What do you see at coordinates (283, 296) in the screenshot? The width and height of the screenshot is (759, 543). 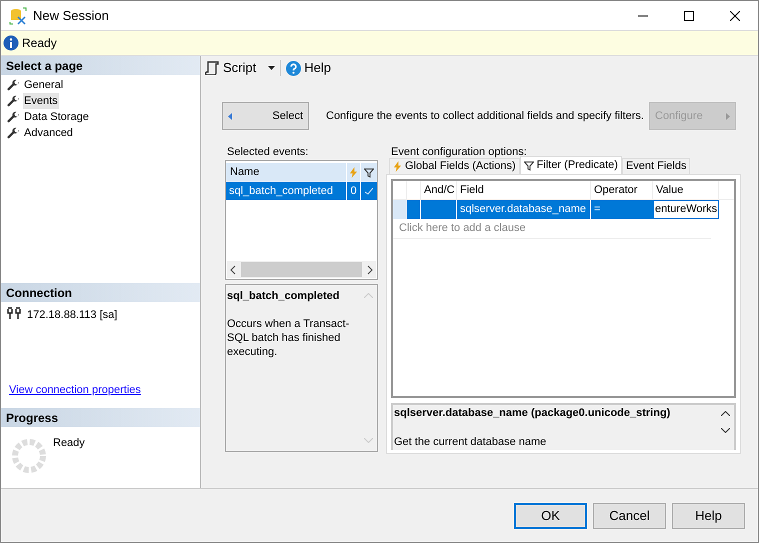 I see `event-title: sql_batch_completed` at bounding box center [283, 296].